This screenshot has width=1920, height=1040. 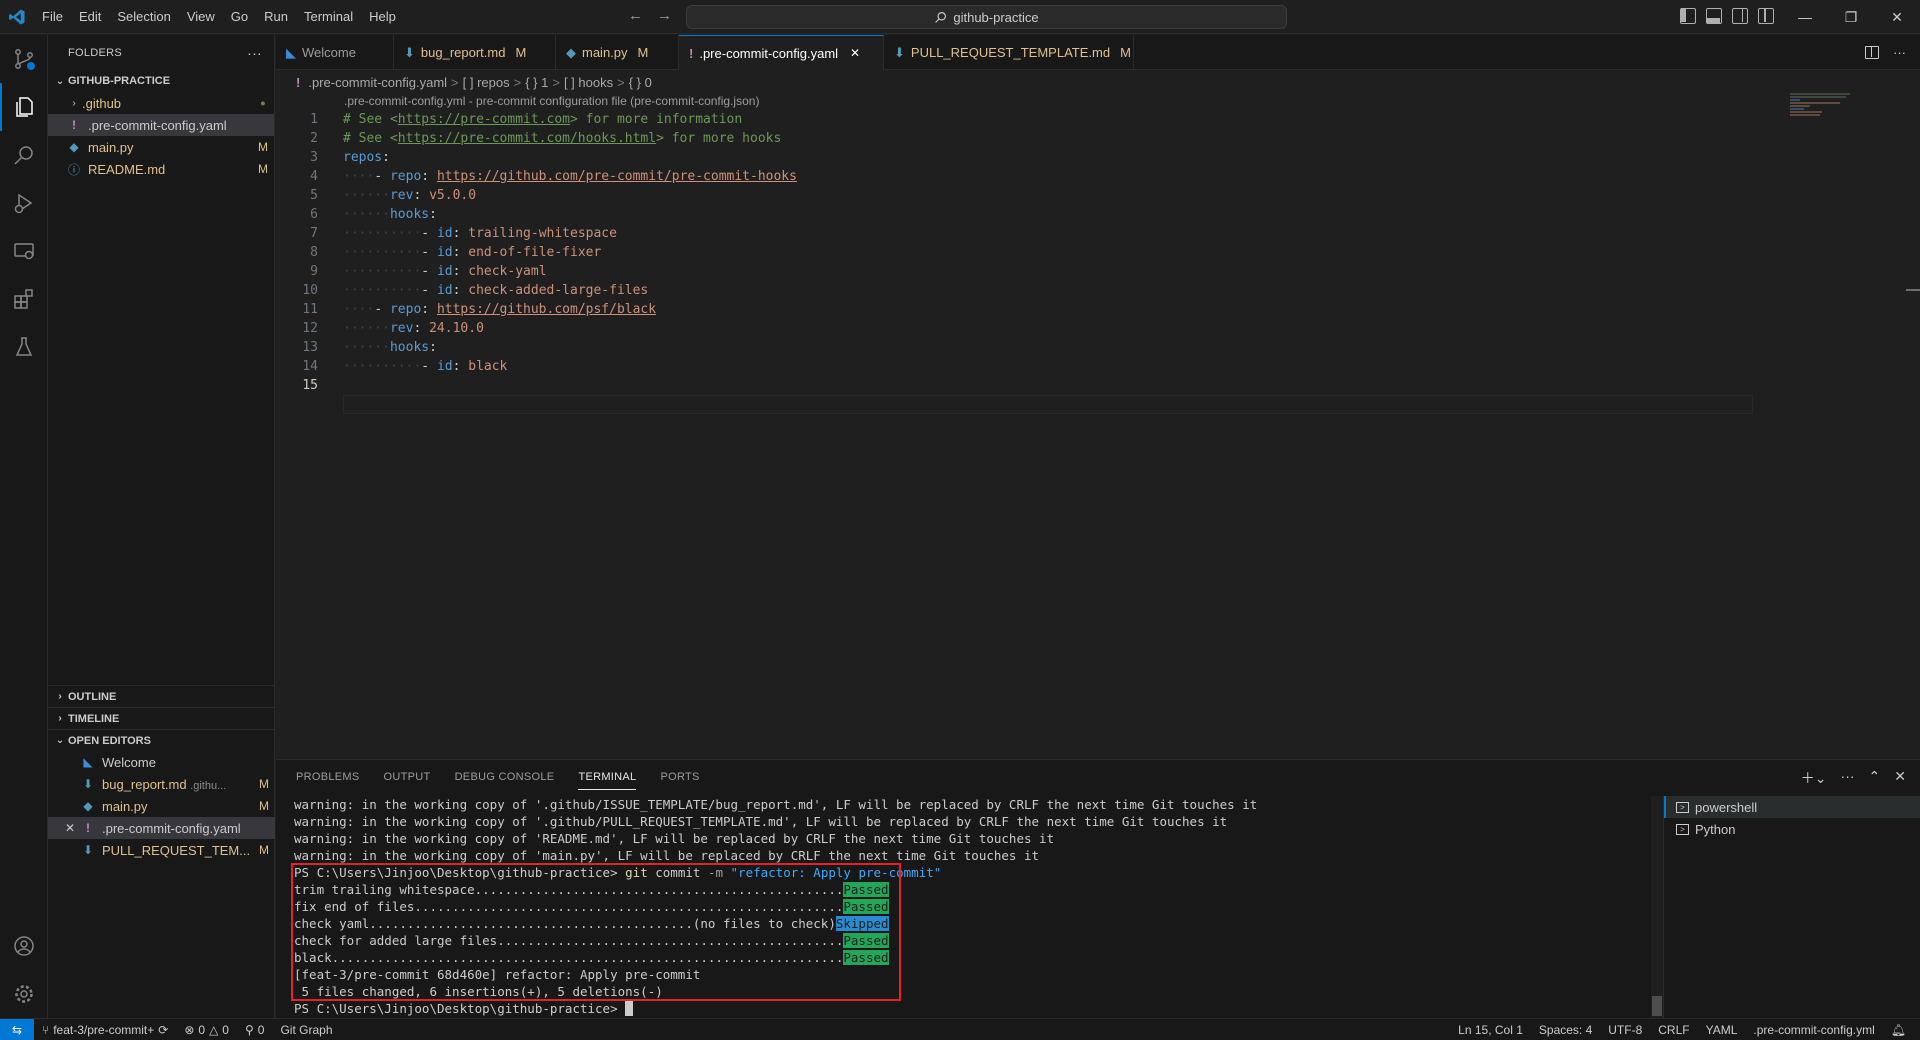 I want to click on open-editor-main-py: ◆ main.py M, so click(x=161, y=806).